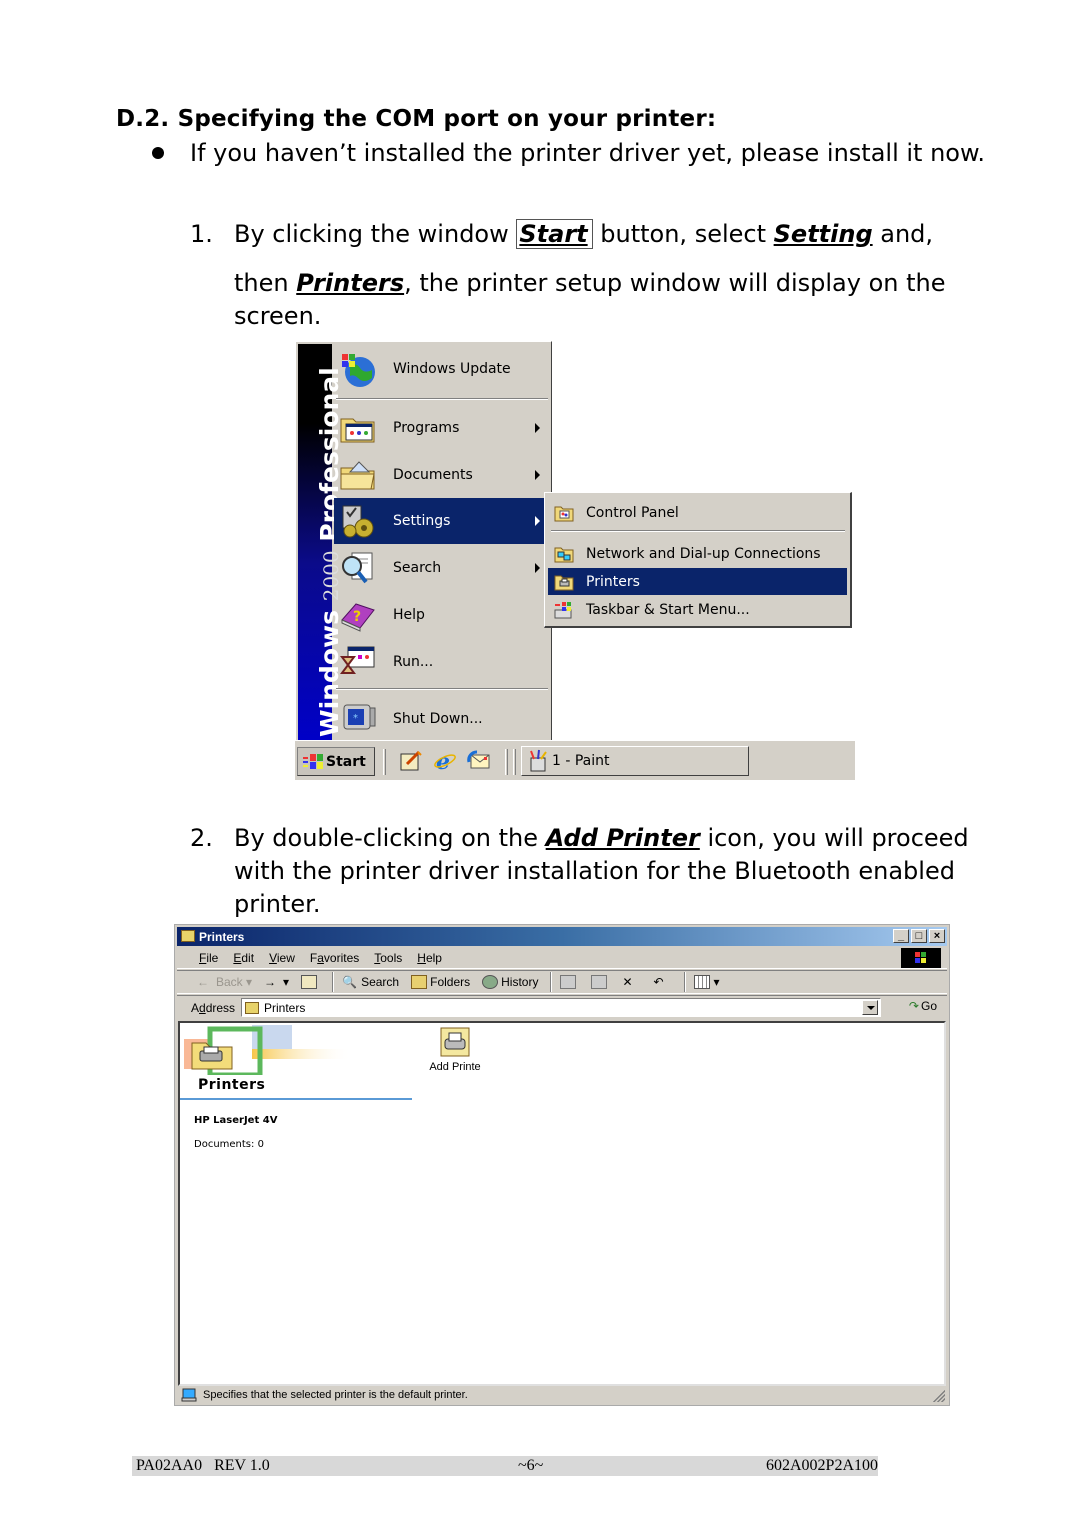  Describe the element at coordinates (429, 958) in the screenshot. I see `menu-help: Help` at that location.